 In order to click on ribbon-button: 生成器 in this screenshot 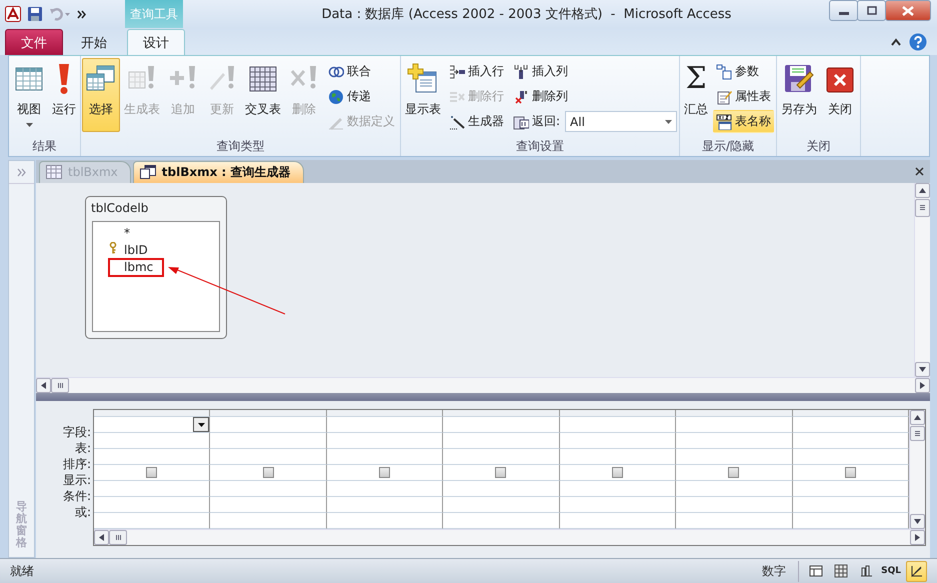, I will do `click(476, 121)`.